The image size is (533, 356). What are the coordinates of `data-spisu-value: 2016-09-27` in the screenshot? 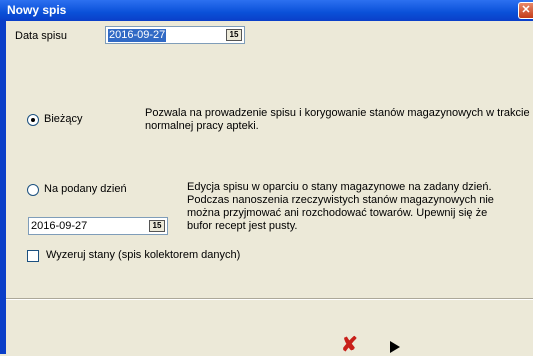 It's located at (137, 35).